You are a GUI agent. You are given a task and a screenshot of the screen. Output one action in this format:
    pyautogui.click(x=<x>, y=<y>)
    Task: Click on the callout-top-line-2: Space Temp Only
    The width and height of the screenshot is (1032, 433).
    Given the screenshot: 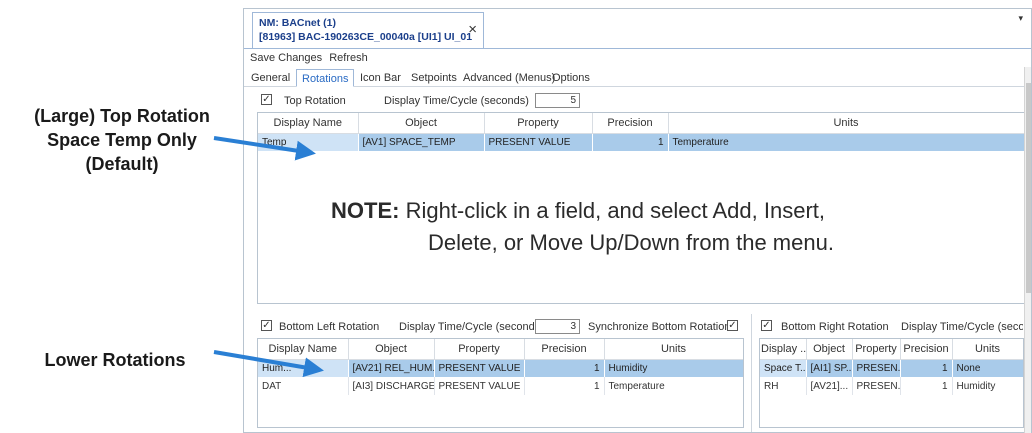 What is the action you would take?
    pyautogui.click(x=122, y=140)
    